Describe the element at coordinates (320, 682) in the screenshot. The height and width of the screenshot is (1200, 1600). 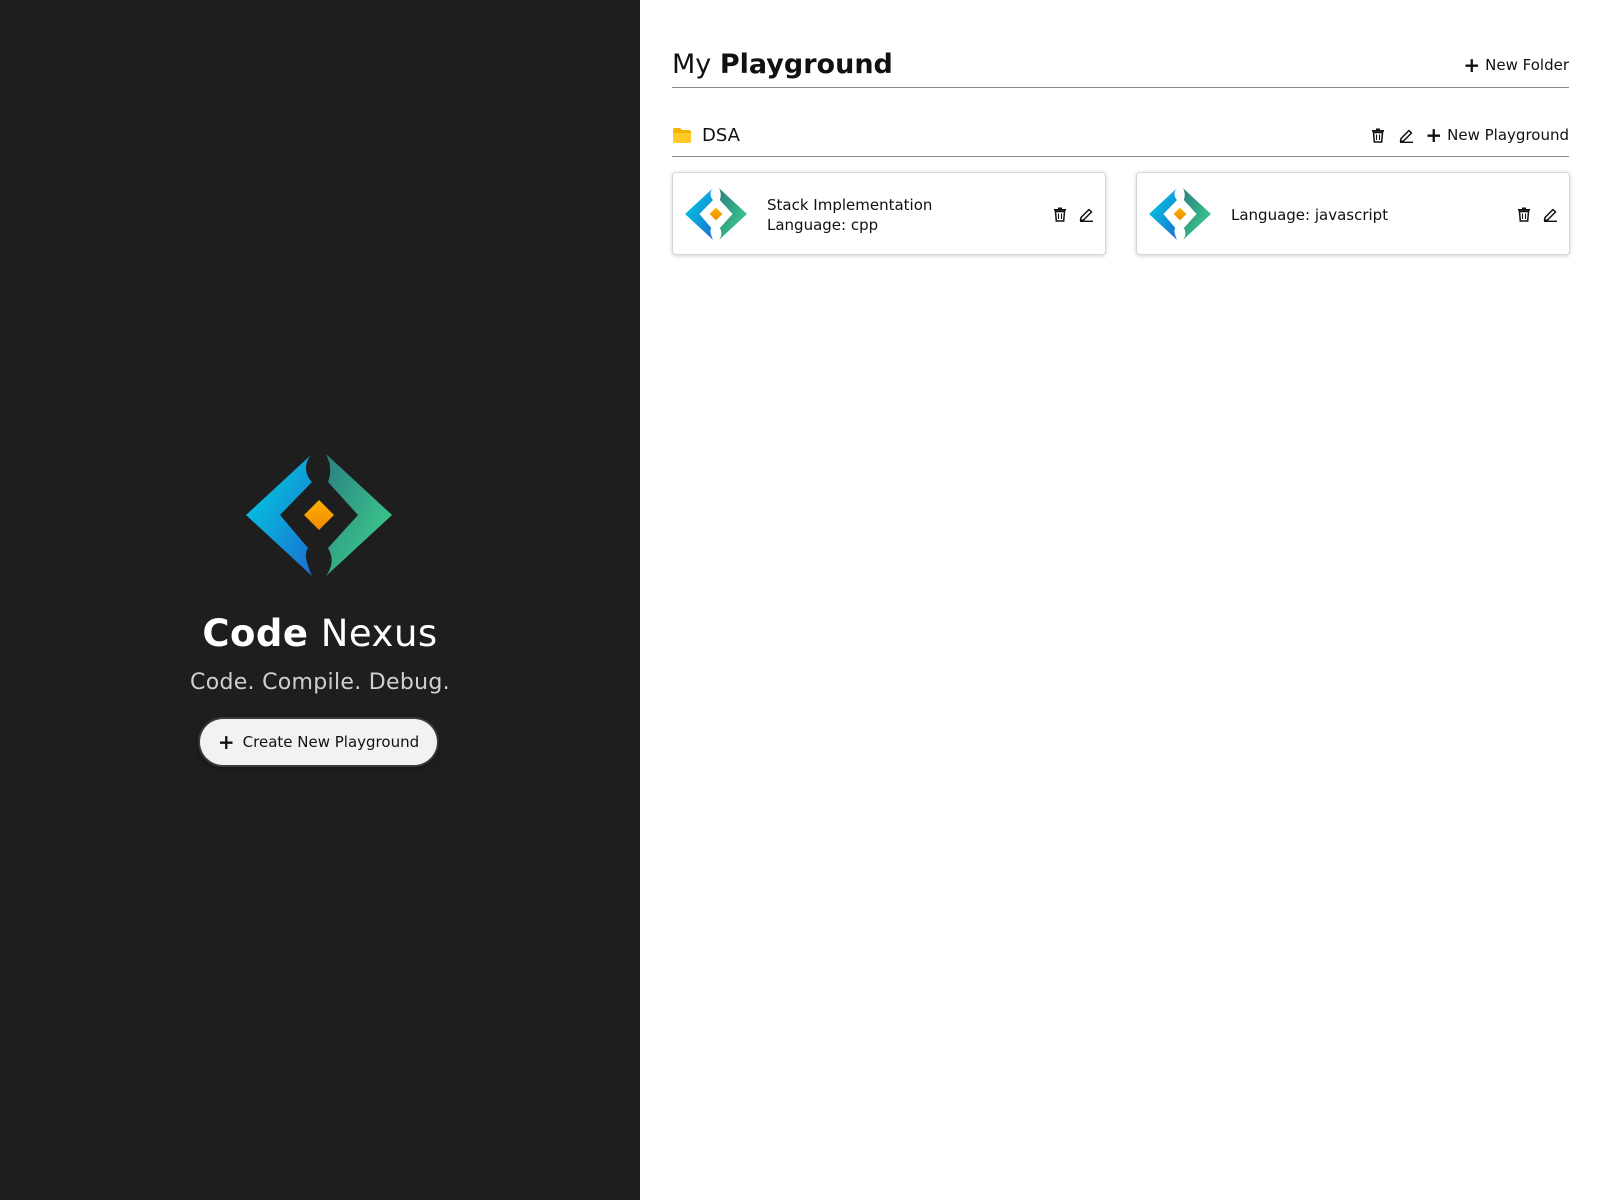
I see `tagline: Code. Compile. Debug.` at that location.